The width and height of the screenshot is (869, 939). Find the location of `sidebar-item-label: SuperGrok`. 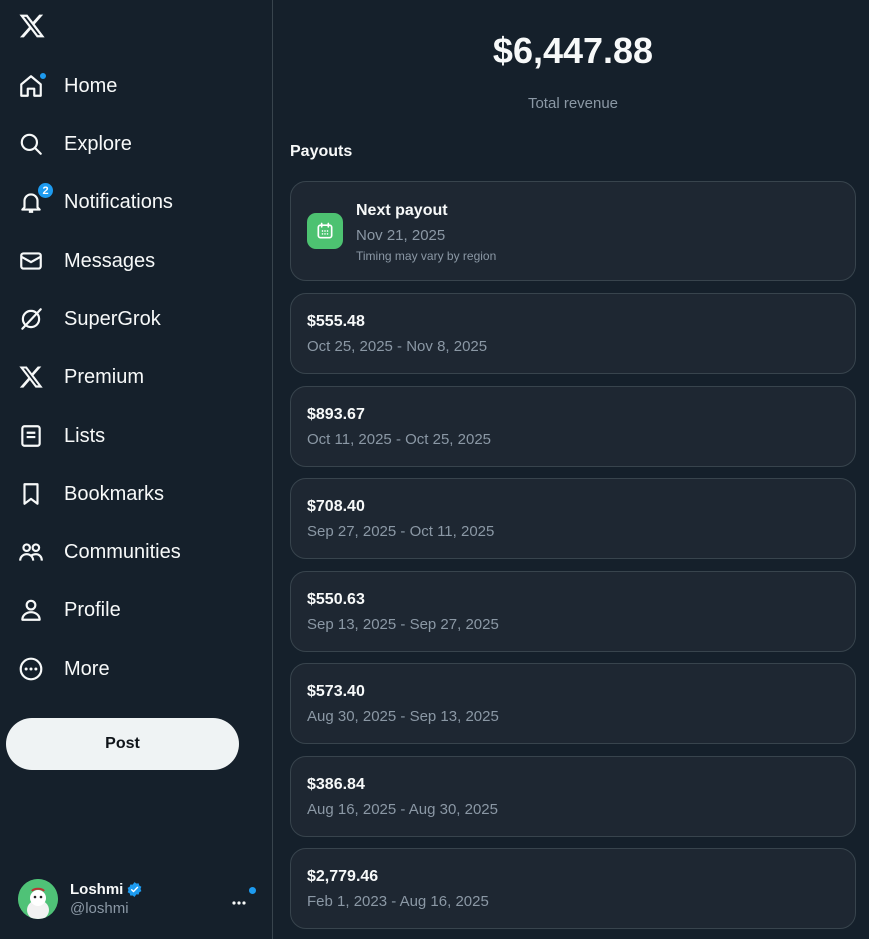

sidebar-item-label: SuperGrok is located at coordinates (112, 318).